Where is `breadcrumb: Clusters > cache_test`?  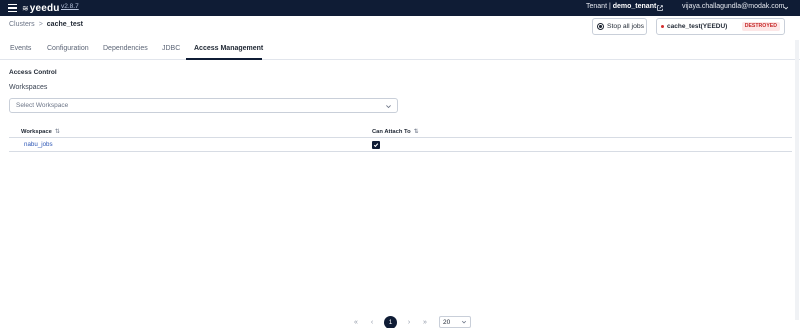 breadcrumb: Clusters > cache_test is located at coordinates (46, 24).